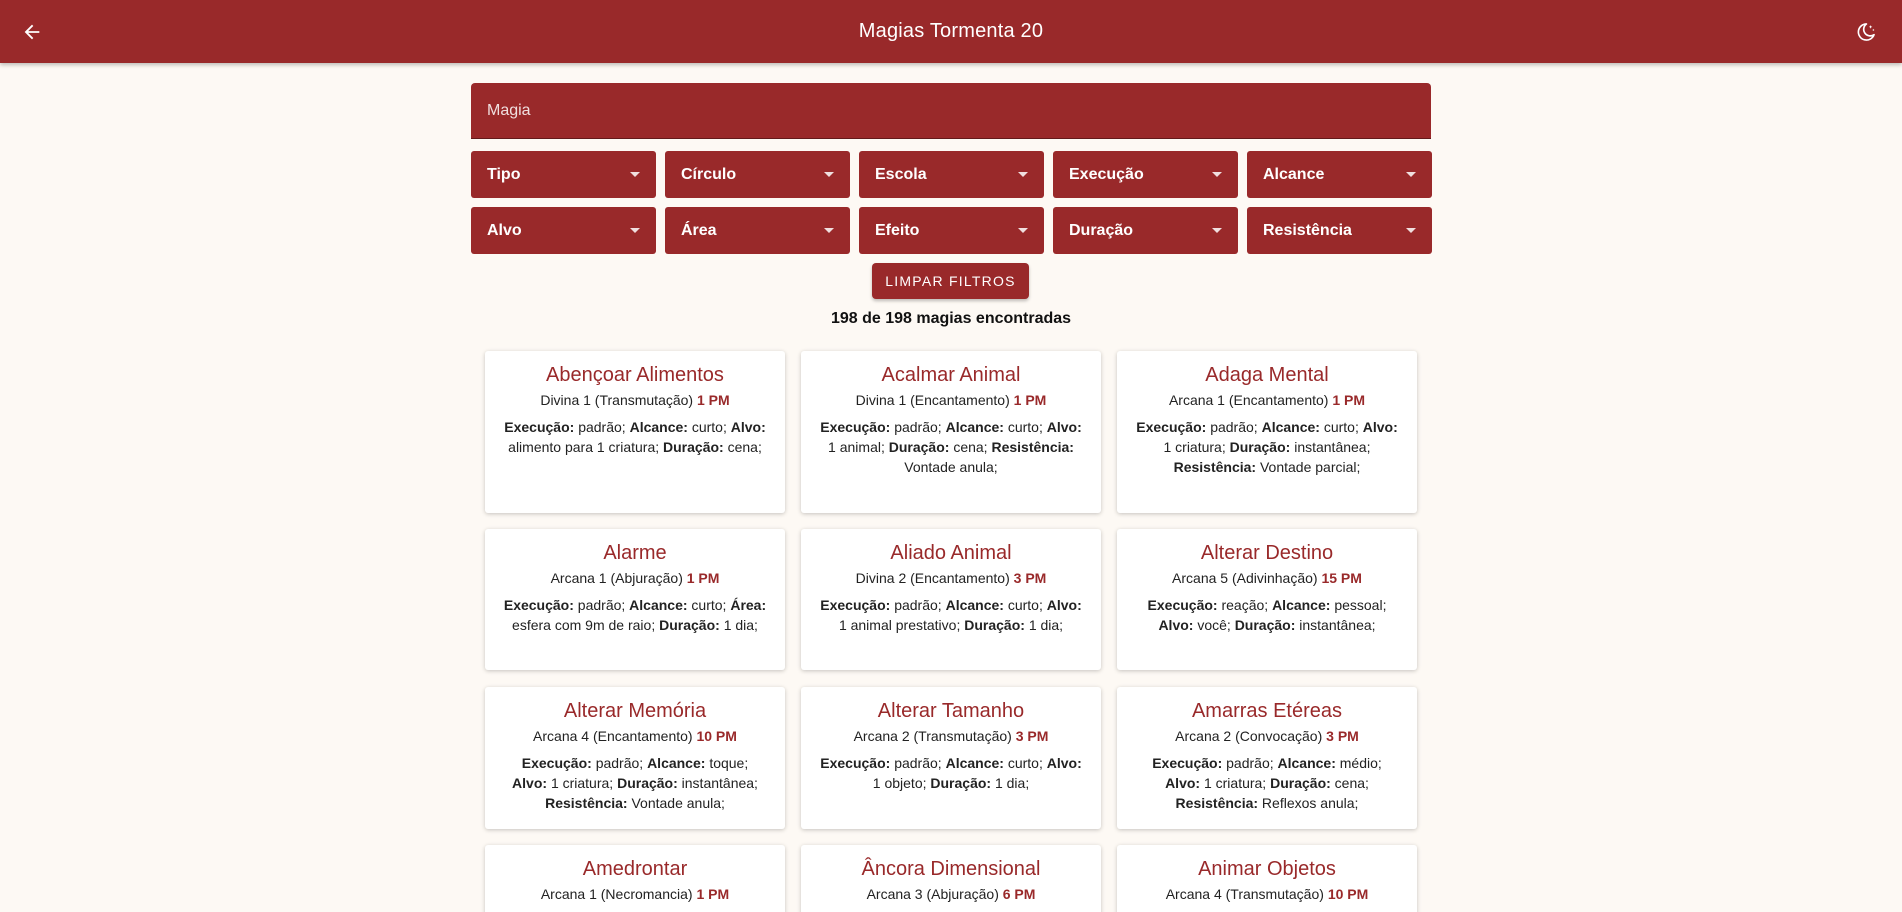 The height and width of the screenshot is (912, 1902). What do you see at coordinates (635, 375) in the screenshot?
I see `spell-name: Abençoar Alimentos` at bounding box center [635, 375].